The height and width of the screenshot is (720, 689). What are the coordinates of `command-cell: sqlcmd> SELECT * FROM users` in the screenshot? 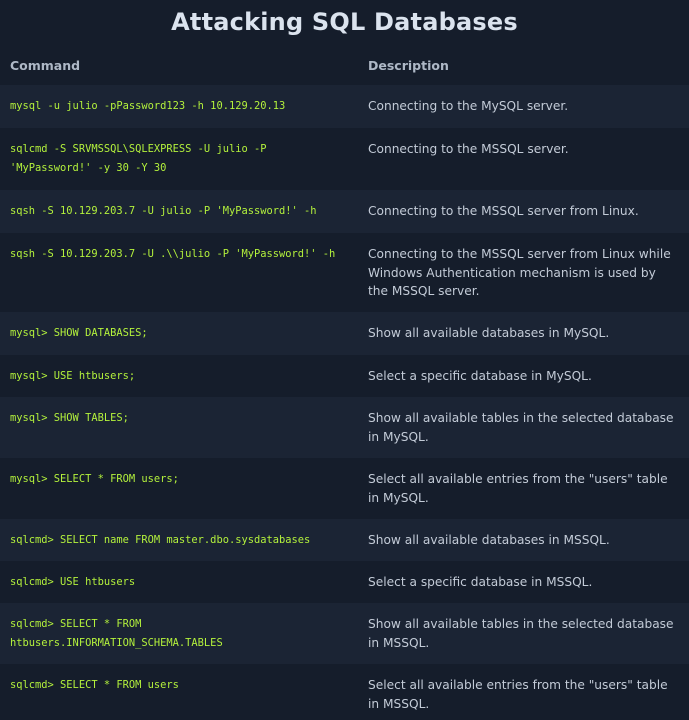 It's located at (94, 685).